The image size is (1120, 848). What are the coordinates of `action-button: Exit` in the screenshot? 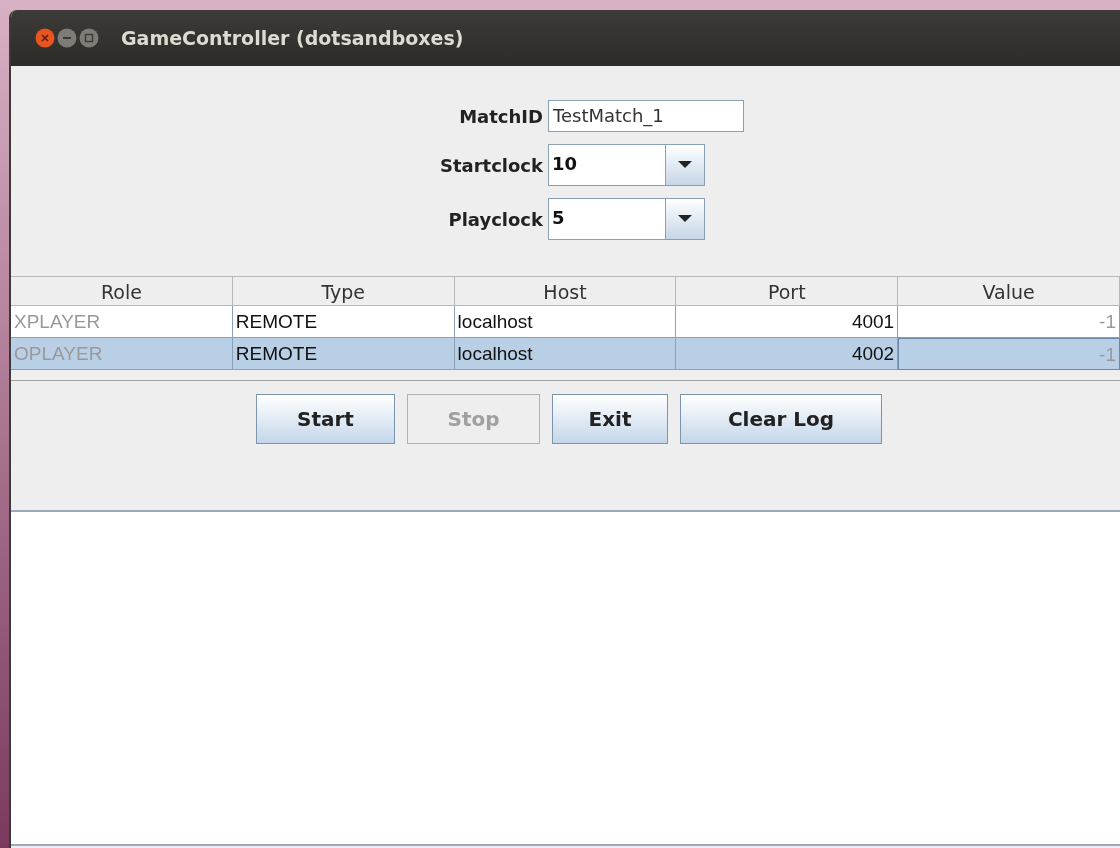 It's located at (610, 419).